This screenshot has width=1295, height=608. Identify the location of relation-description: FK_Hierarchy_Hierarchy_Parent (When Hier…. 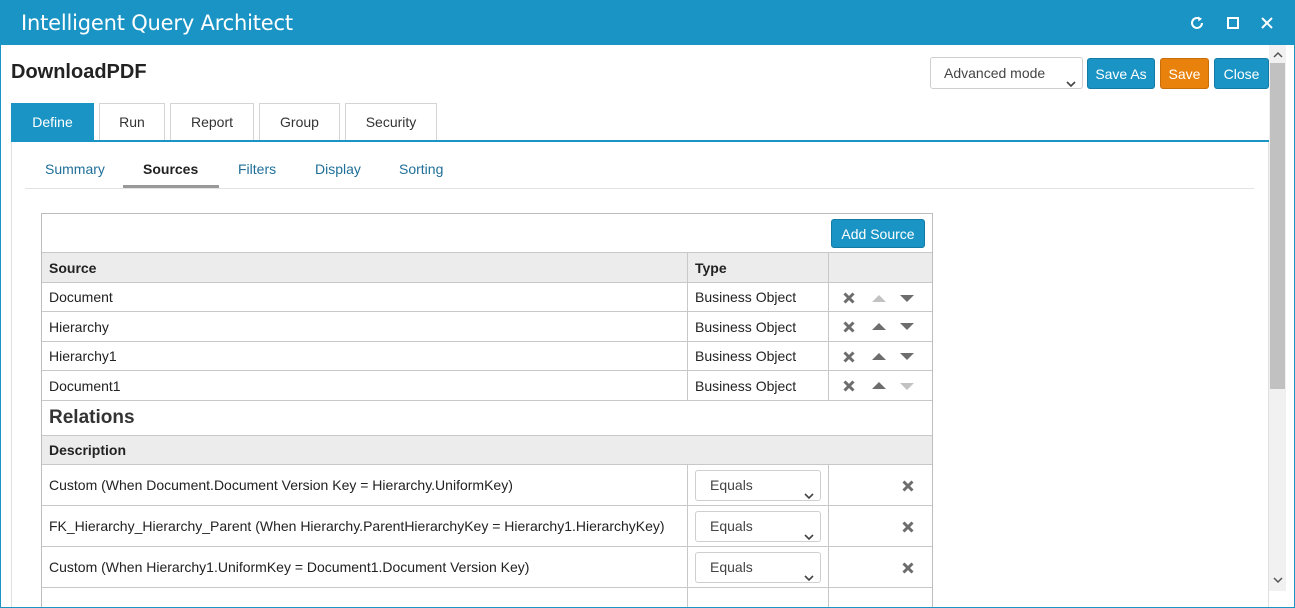
(357, 526).